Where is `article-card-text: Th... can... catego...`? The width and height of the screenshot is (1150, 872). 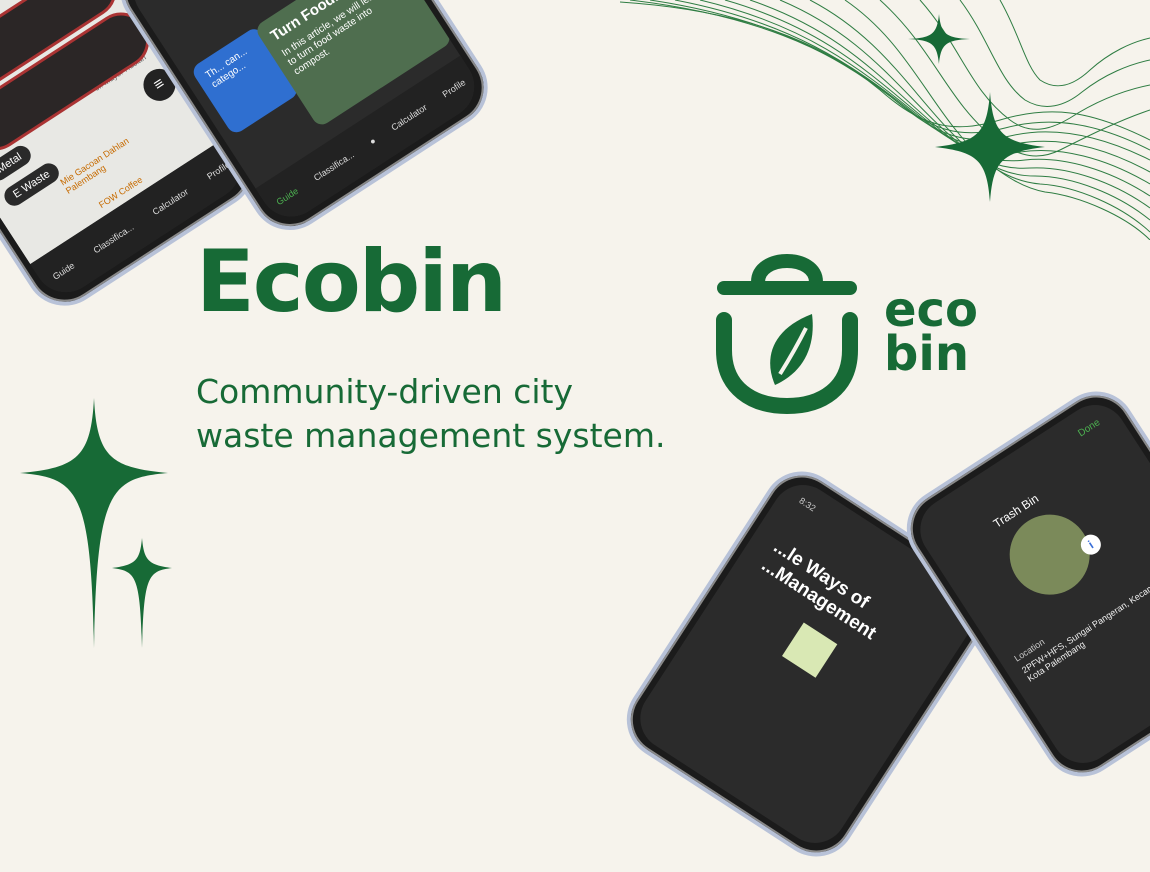 article-card-text: Th... can... catego... is located at coordinates (226, 68).